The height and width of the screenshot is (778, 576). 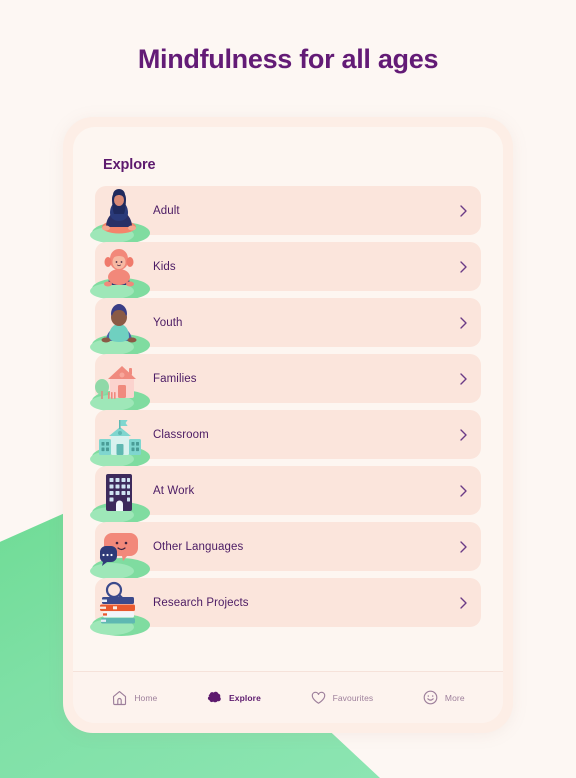 I want to click on list-item-at-work: At Work, so click(x=285, y=495).